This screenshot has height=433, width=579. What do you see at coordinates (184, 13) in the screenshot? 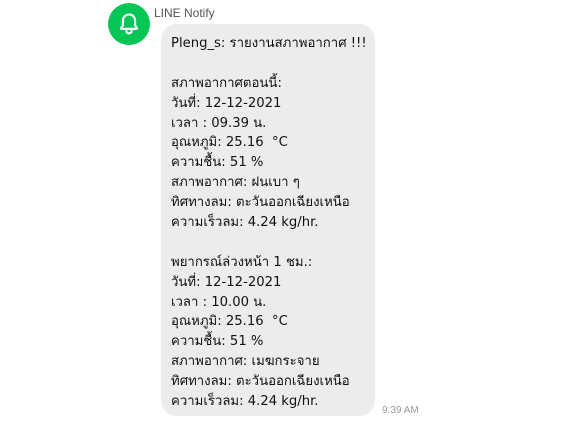
I see `sender-name: LINE Notify` at bounding box center [184, 13].